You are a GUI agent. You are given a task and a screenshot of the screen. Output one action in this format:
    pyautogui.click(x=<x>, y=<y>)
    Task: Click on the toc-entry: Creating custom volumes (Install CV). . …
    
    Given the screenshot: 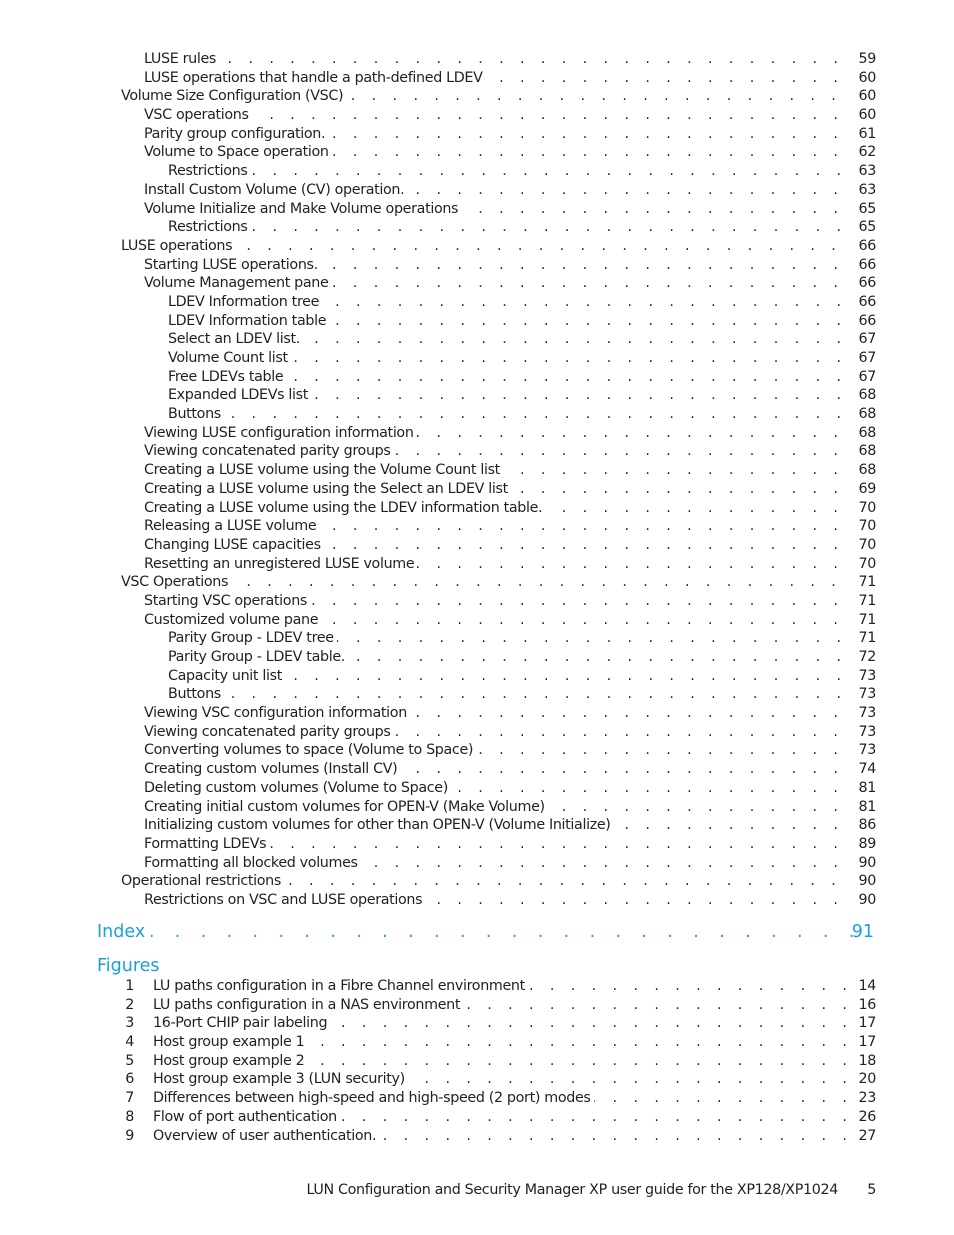 What is the action you would take?
    pyautogui.click(x=477, y=769)
    